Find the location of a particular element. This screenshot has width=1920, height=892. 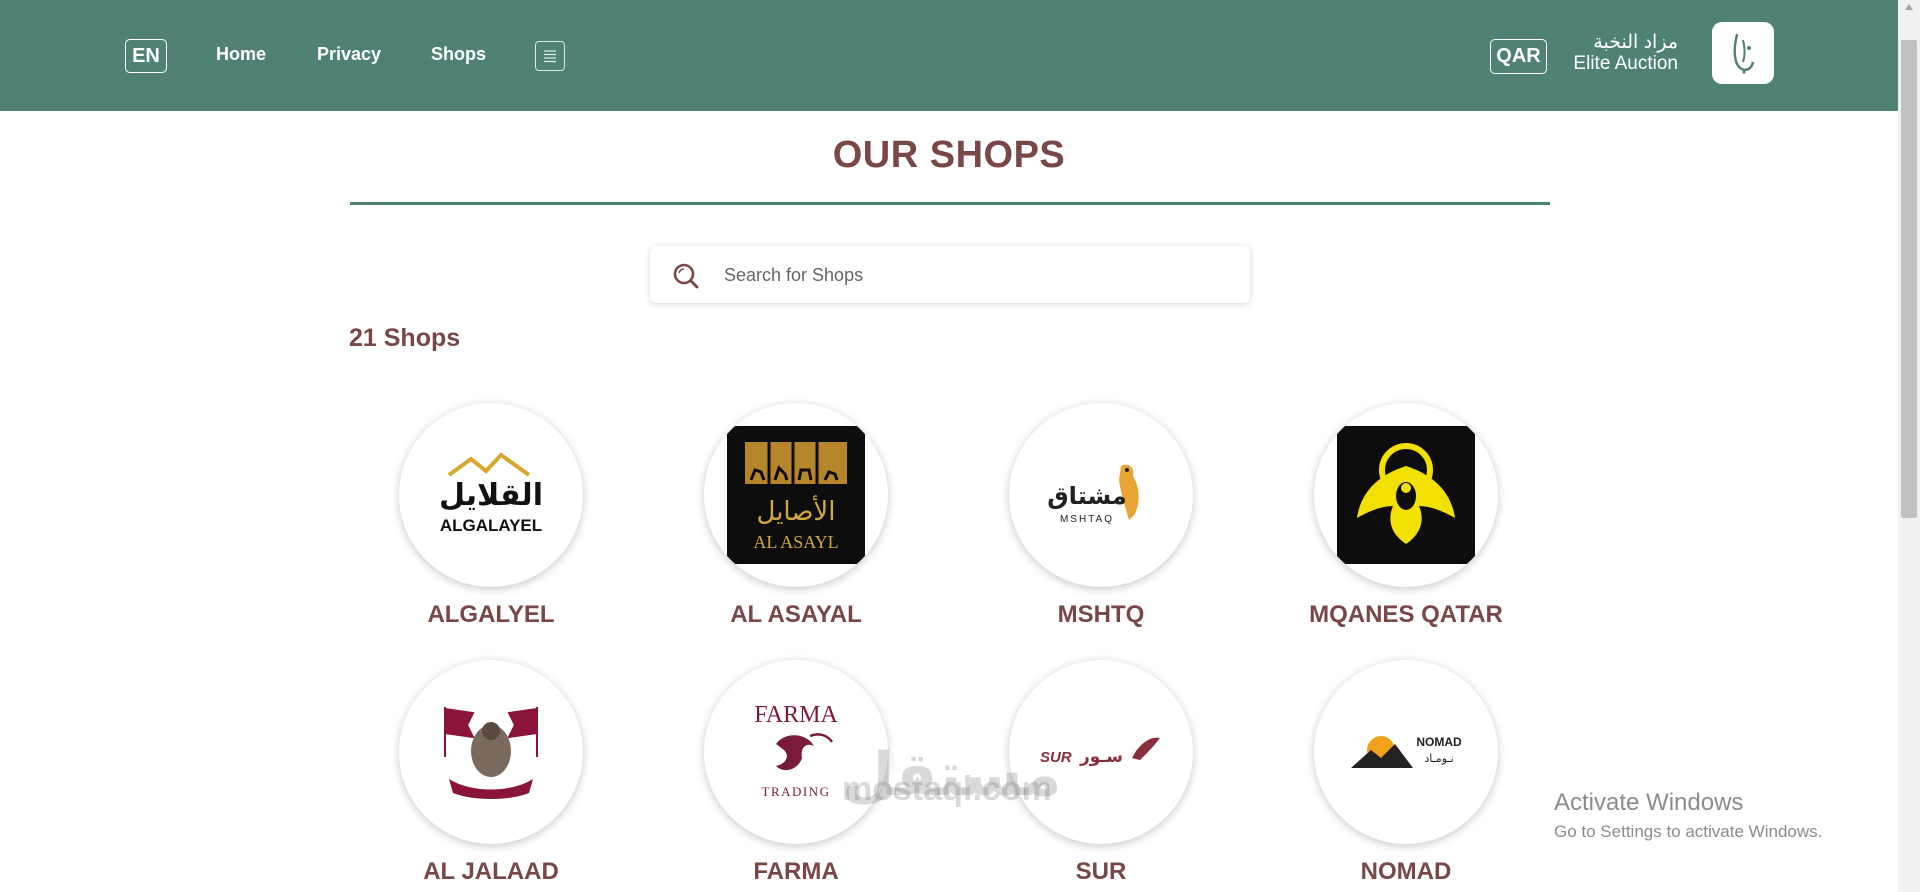

brand-name-arabic: مزاد النخبة is located at coordinates (1635, 42).